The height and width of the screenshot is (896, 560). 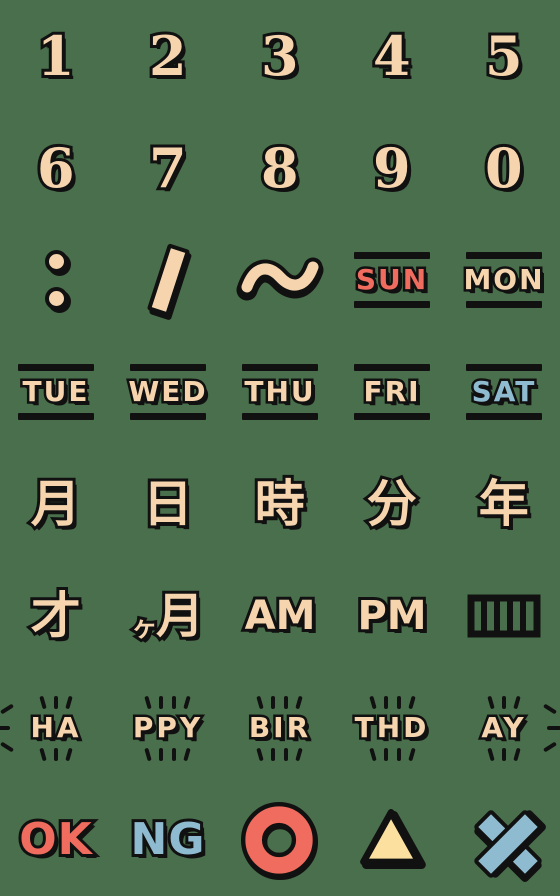 I want to click on sticker-cell-triangle, so click(x=392, y=840).